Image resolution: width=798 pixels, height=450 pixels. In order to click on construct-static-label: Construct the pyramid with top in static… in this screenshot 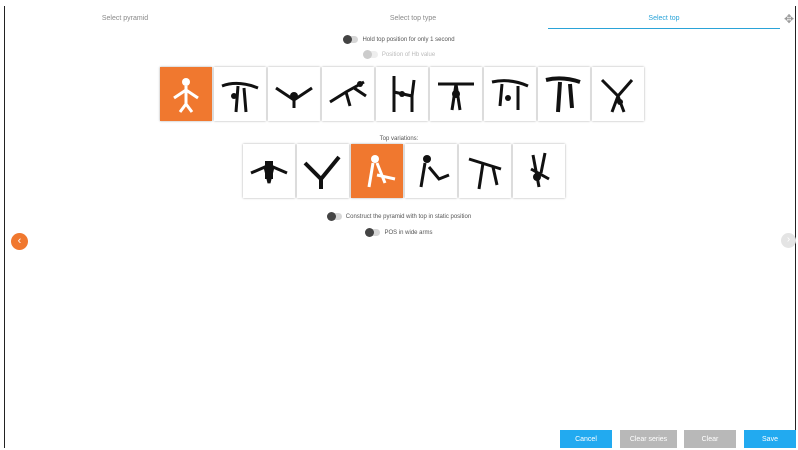, I will do `click(408, 217)`.